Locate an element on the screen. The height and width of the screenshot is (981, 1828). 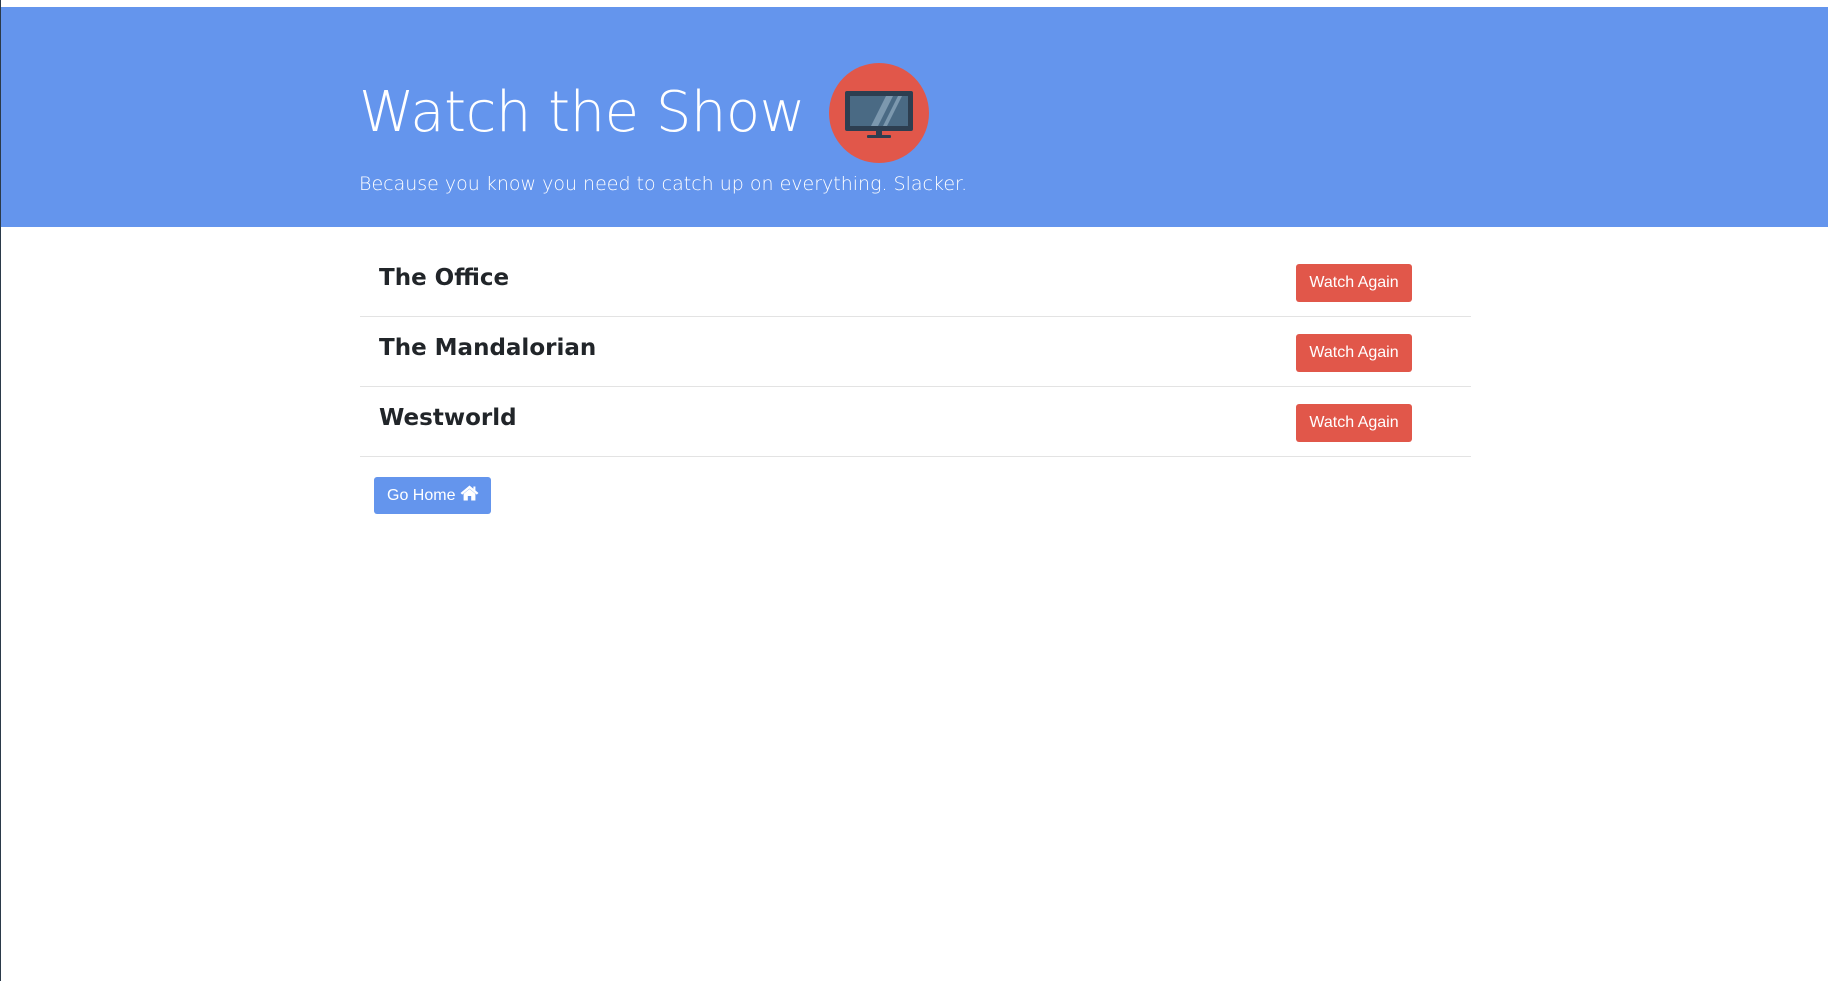
go-home-button: Go Home is located at coordinates (433, 495).